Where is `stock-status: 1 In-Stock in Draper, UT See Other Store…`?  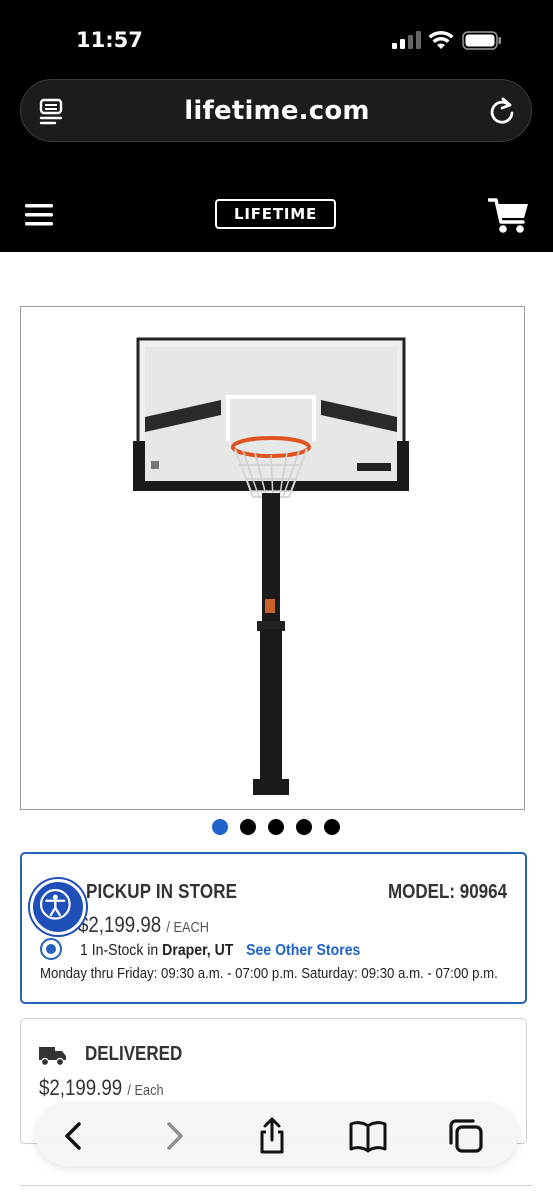 stock-status: 1 In-Stock in Draper, UT See Other Store… is located at coordinates (220, 951).